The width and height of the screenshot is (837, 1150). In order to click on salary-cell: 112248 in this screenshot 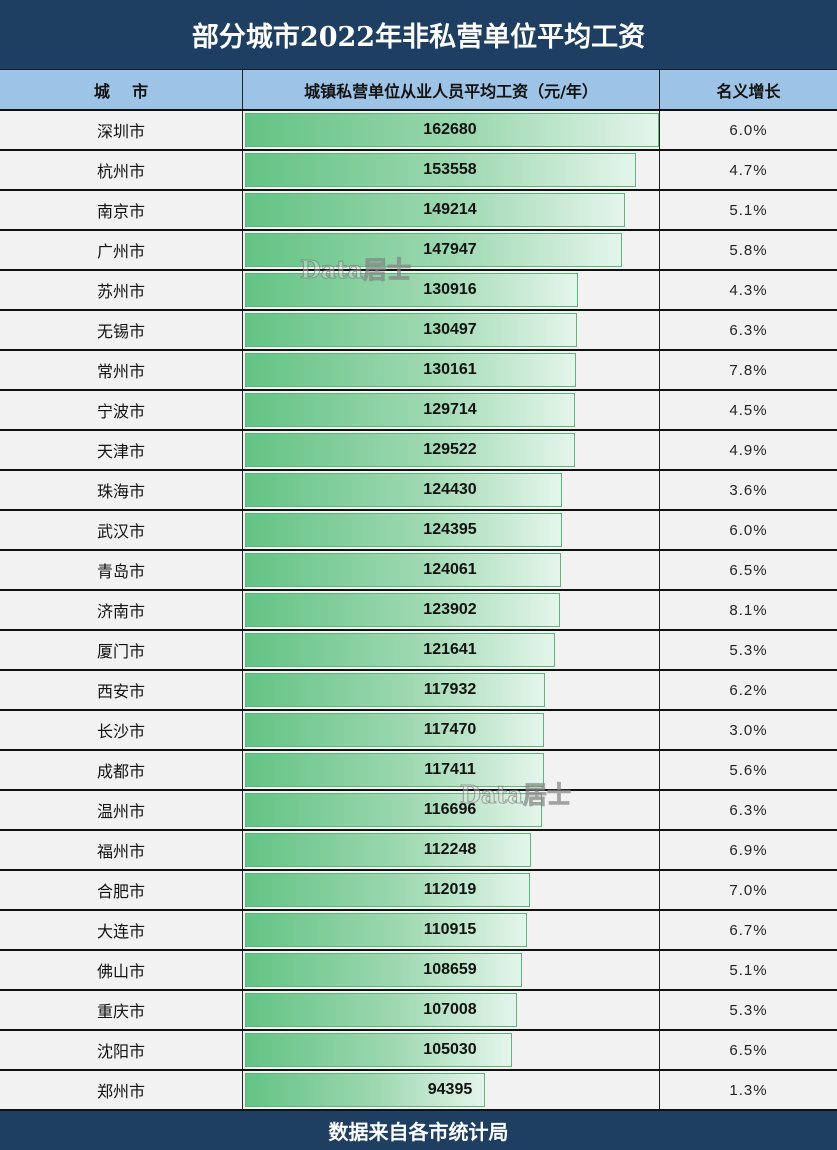, I will do `click(451, 850)`.